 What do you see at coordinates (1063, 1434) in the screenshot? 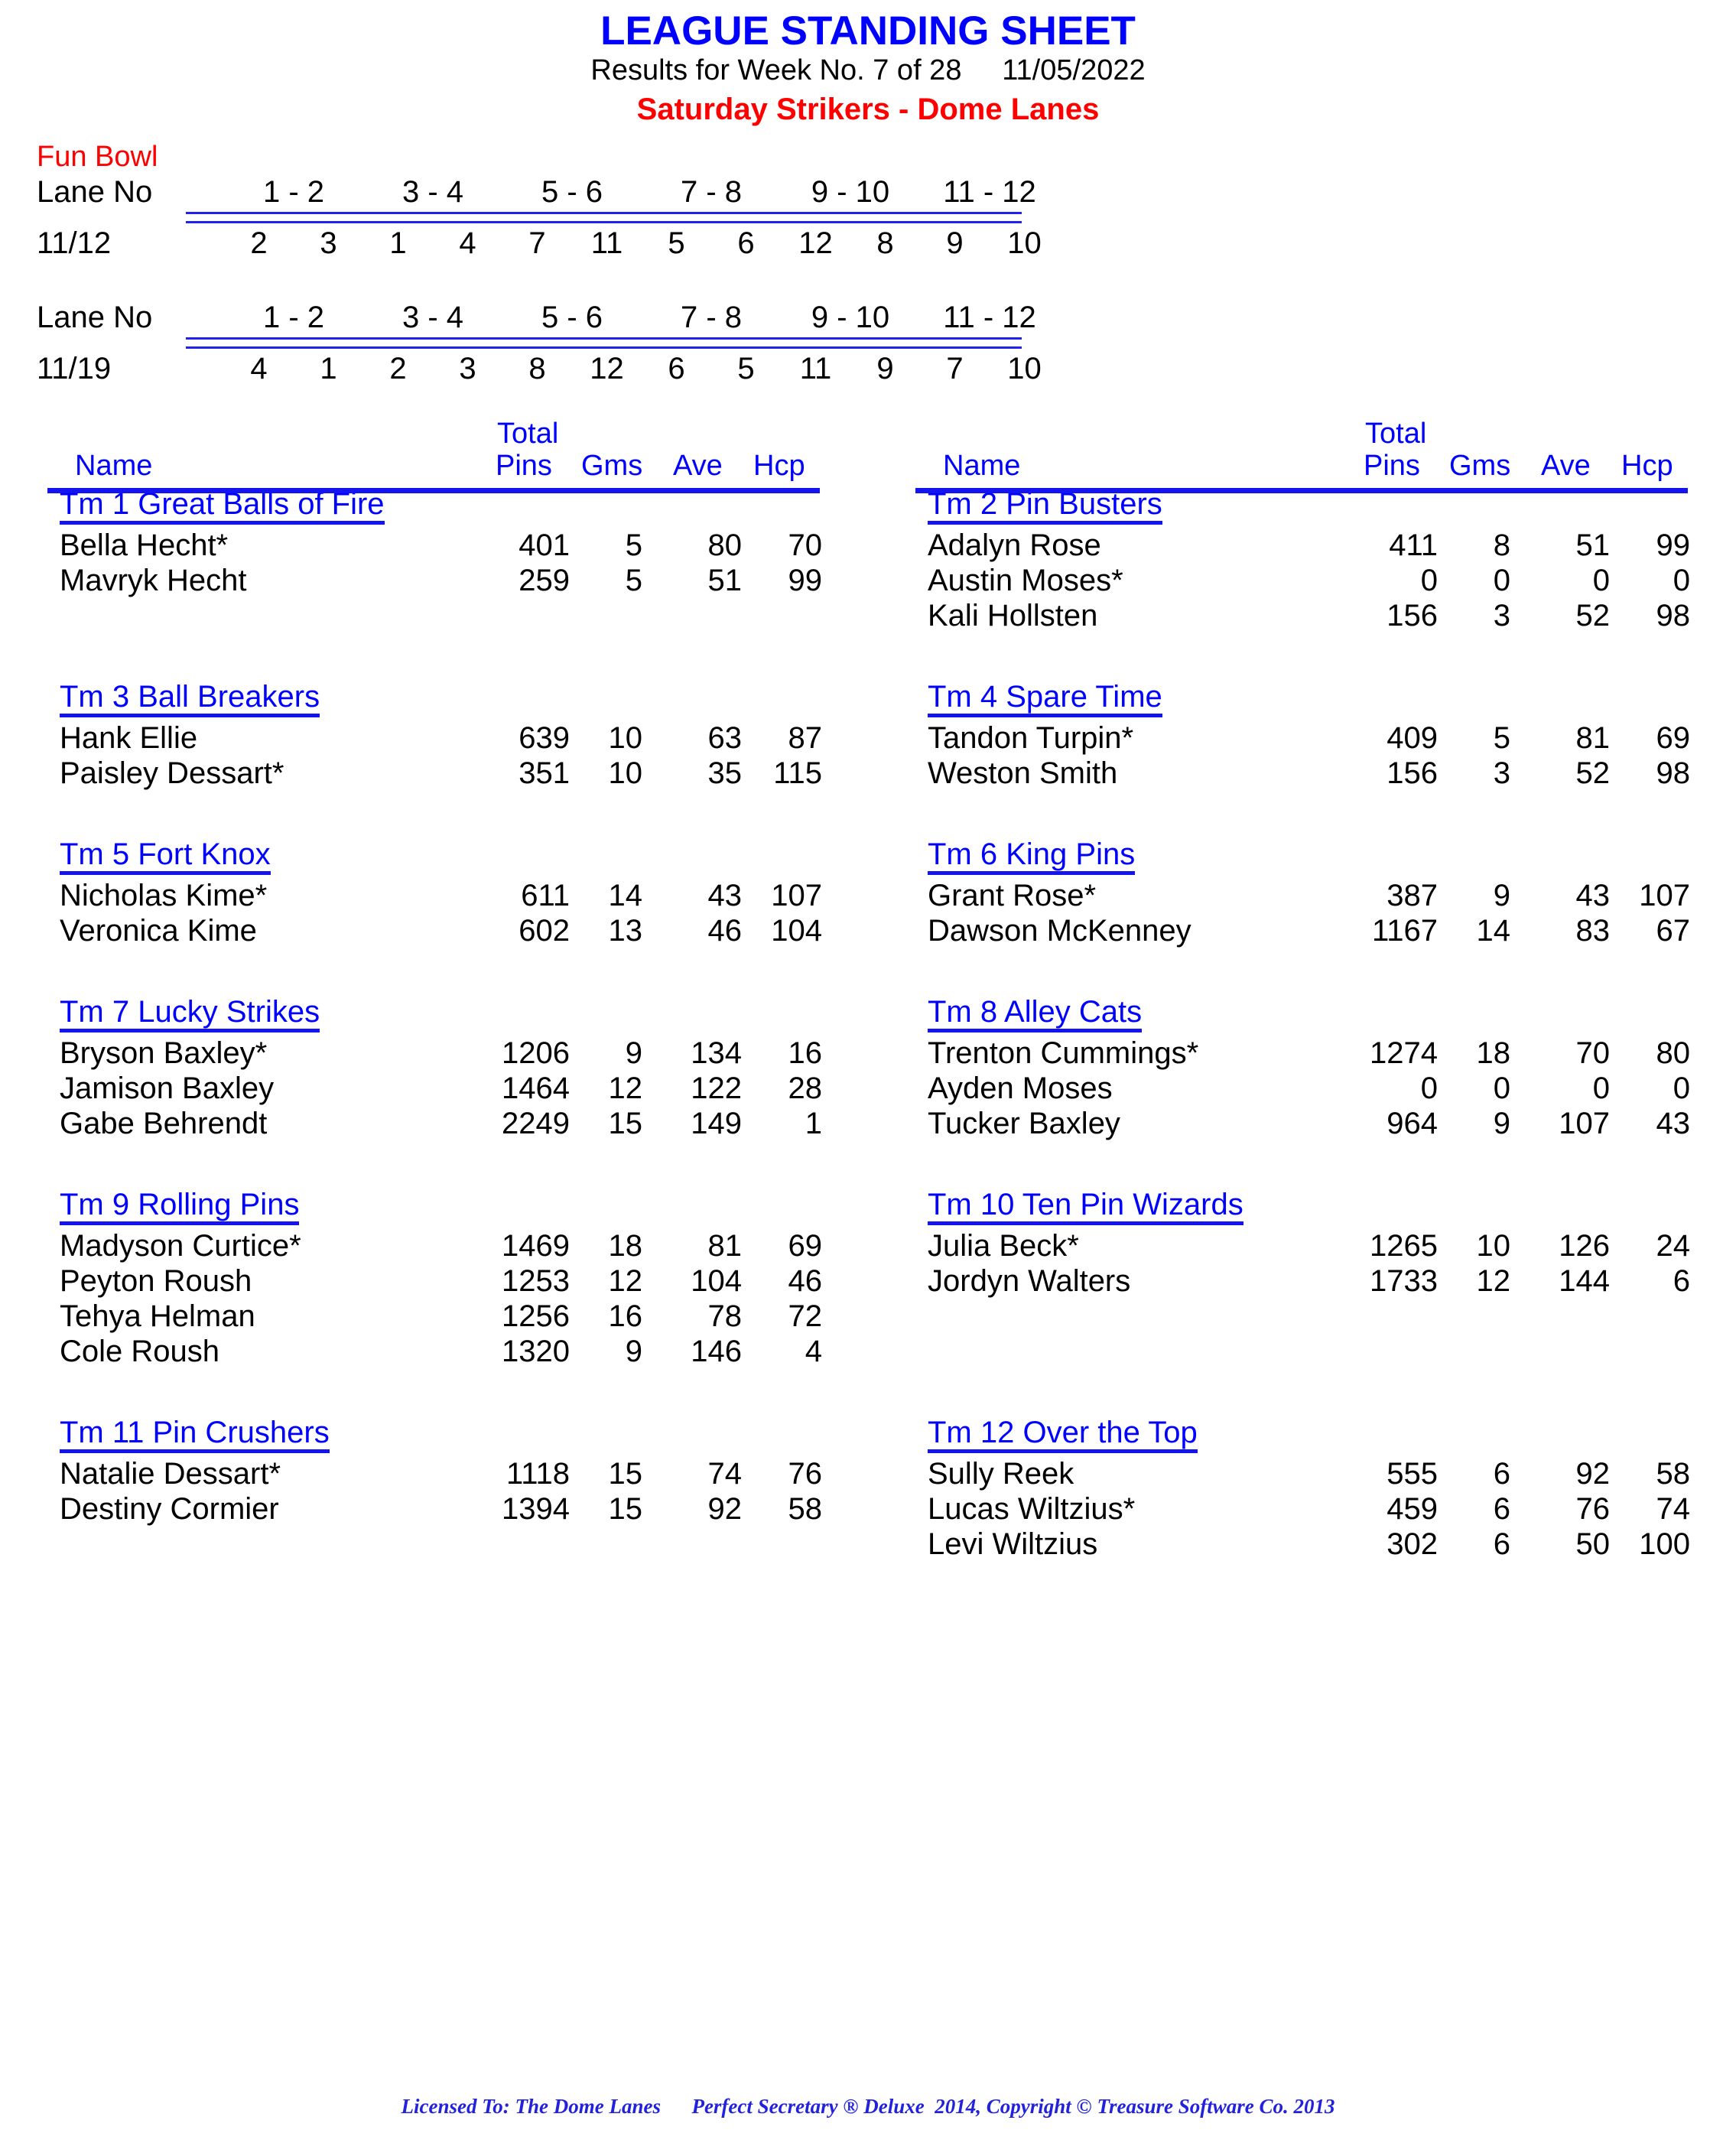
I see `team-name-link: Tm 12 Over the Top` at bounding box center [1063, 1434].